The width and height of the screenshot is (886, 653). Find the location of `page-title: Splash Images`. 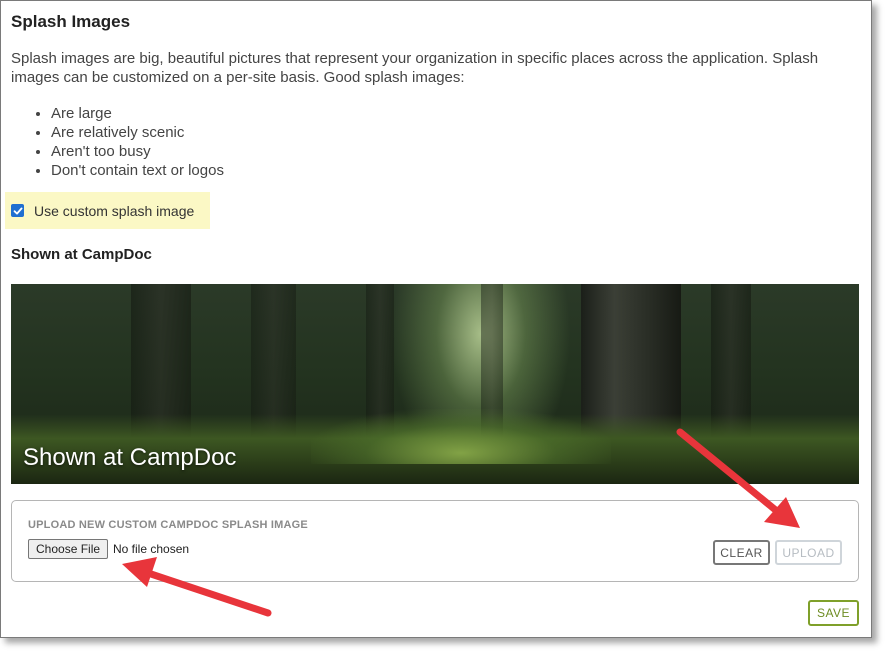

page-title: Splash Images is located at coordinates (71, 21).